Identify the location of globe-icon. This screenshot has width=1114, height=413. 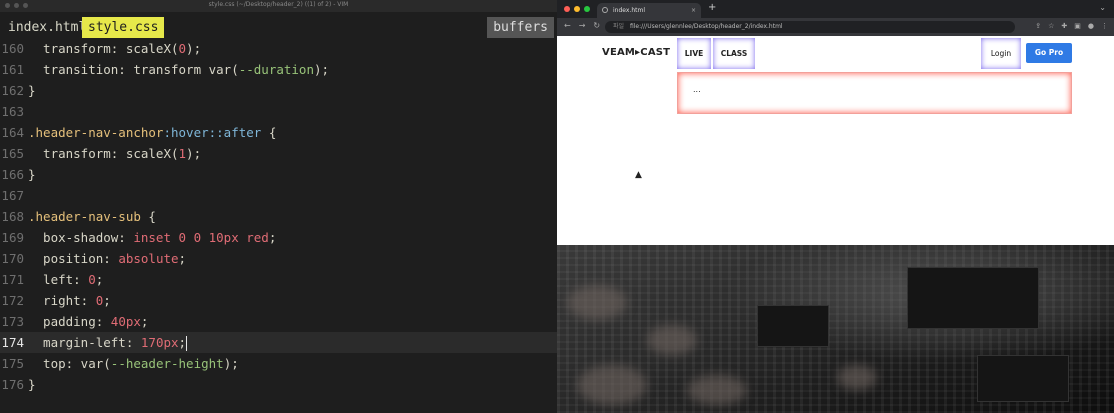
(605, 10).